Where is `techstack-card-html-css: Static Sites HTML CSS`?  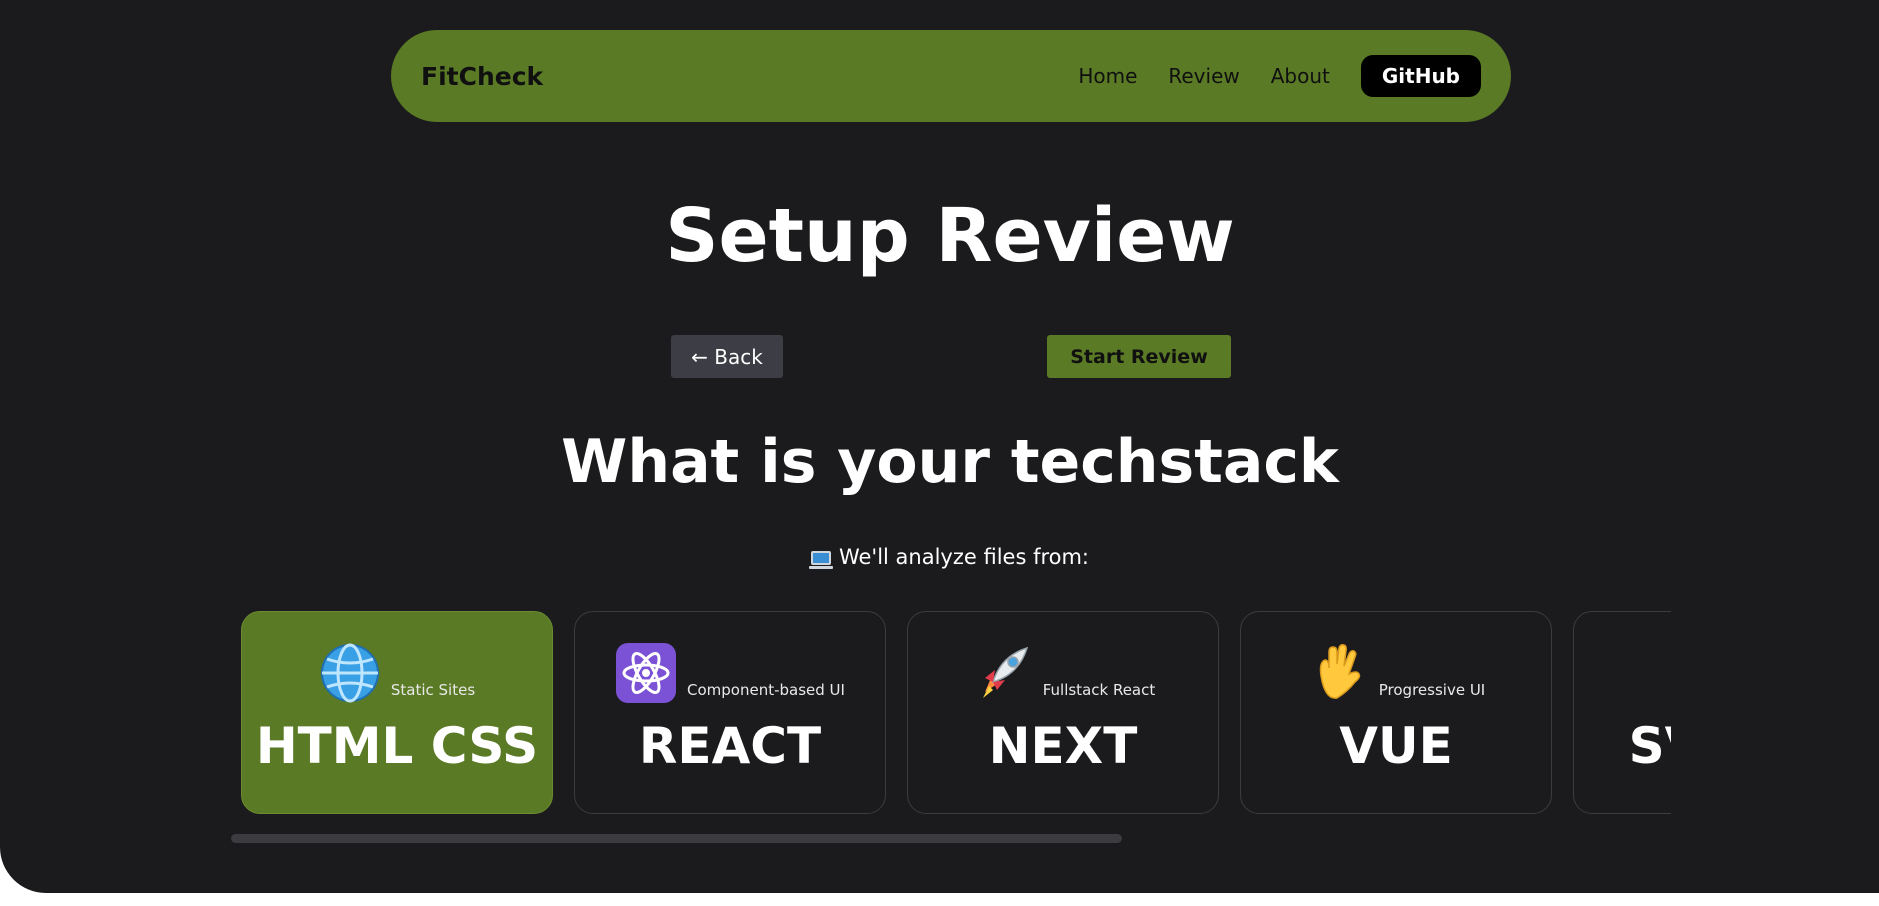
techstack-card-html-css: Static Sites HTML CSS is located at coordinates (397, 712).